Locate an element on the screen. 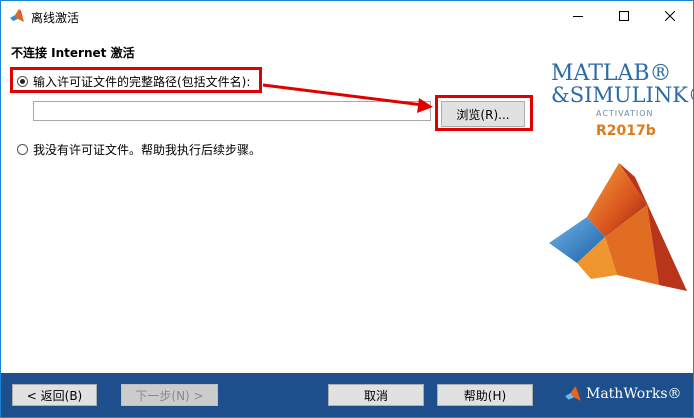  cancel-button: 取消 is located at coordinates (376, 395).